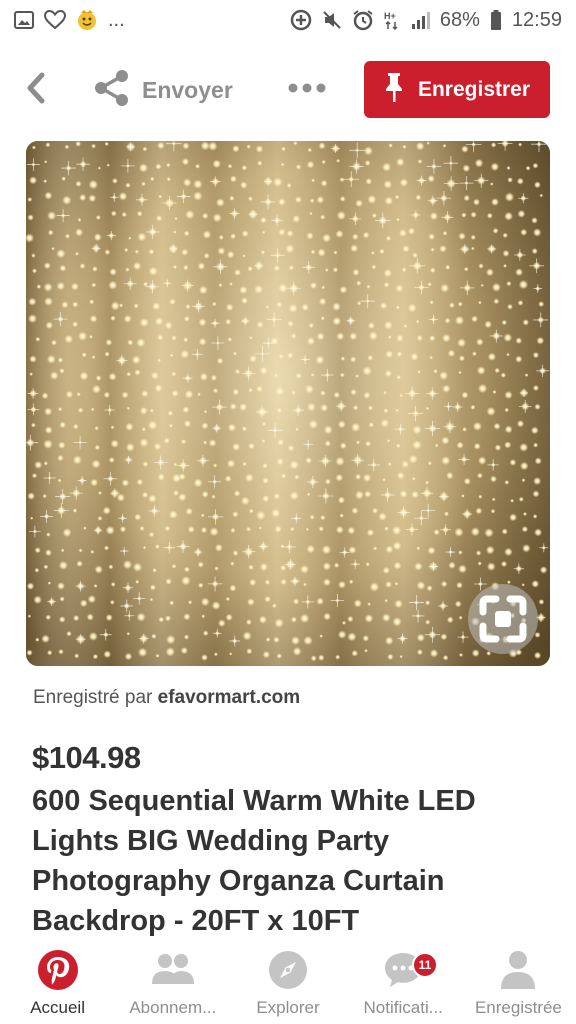 The height and width of the screenshot is (1024, 576). Describe the element at coordinates (24, 20) in the screenshot. I see `gallery-icon` at that location.